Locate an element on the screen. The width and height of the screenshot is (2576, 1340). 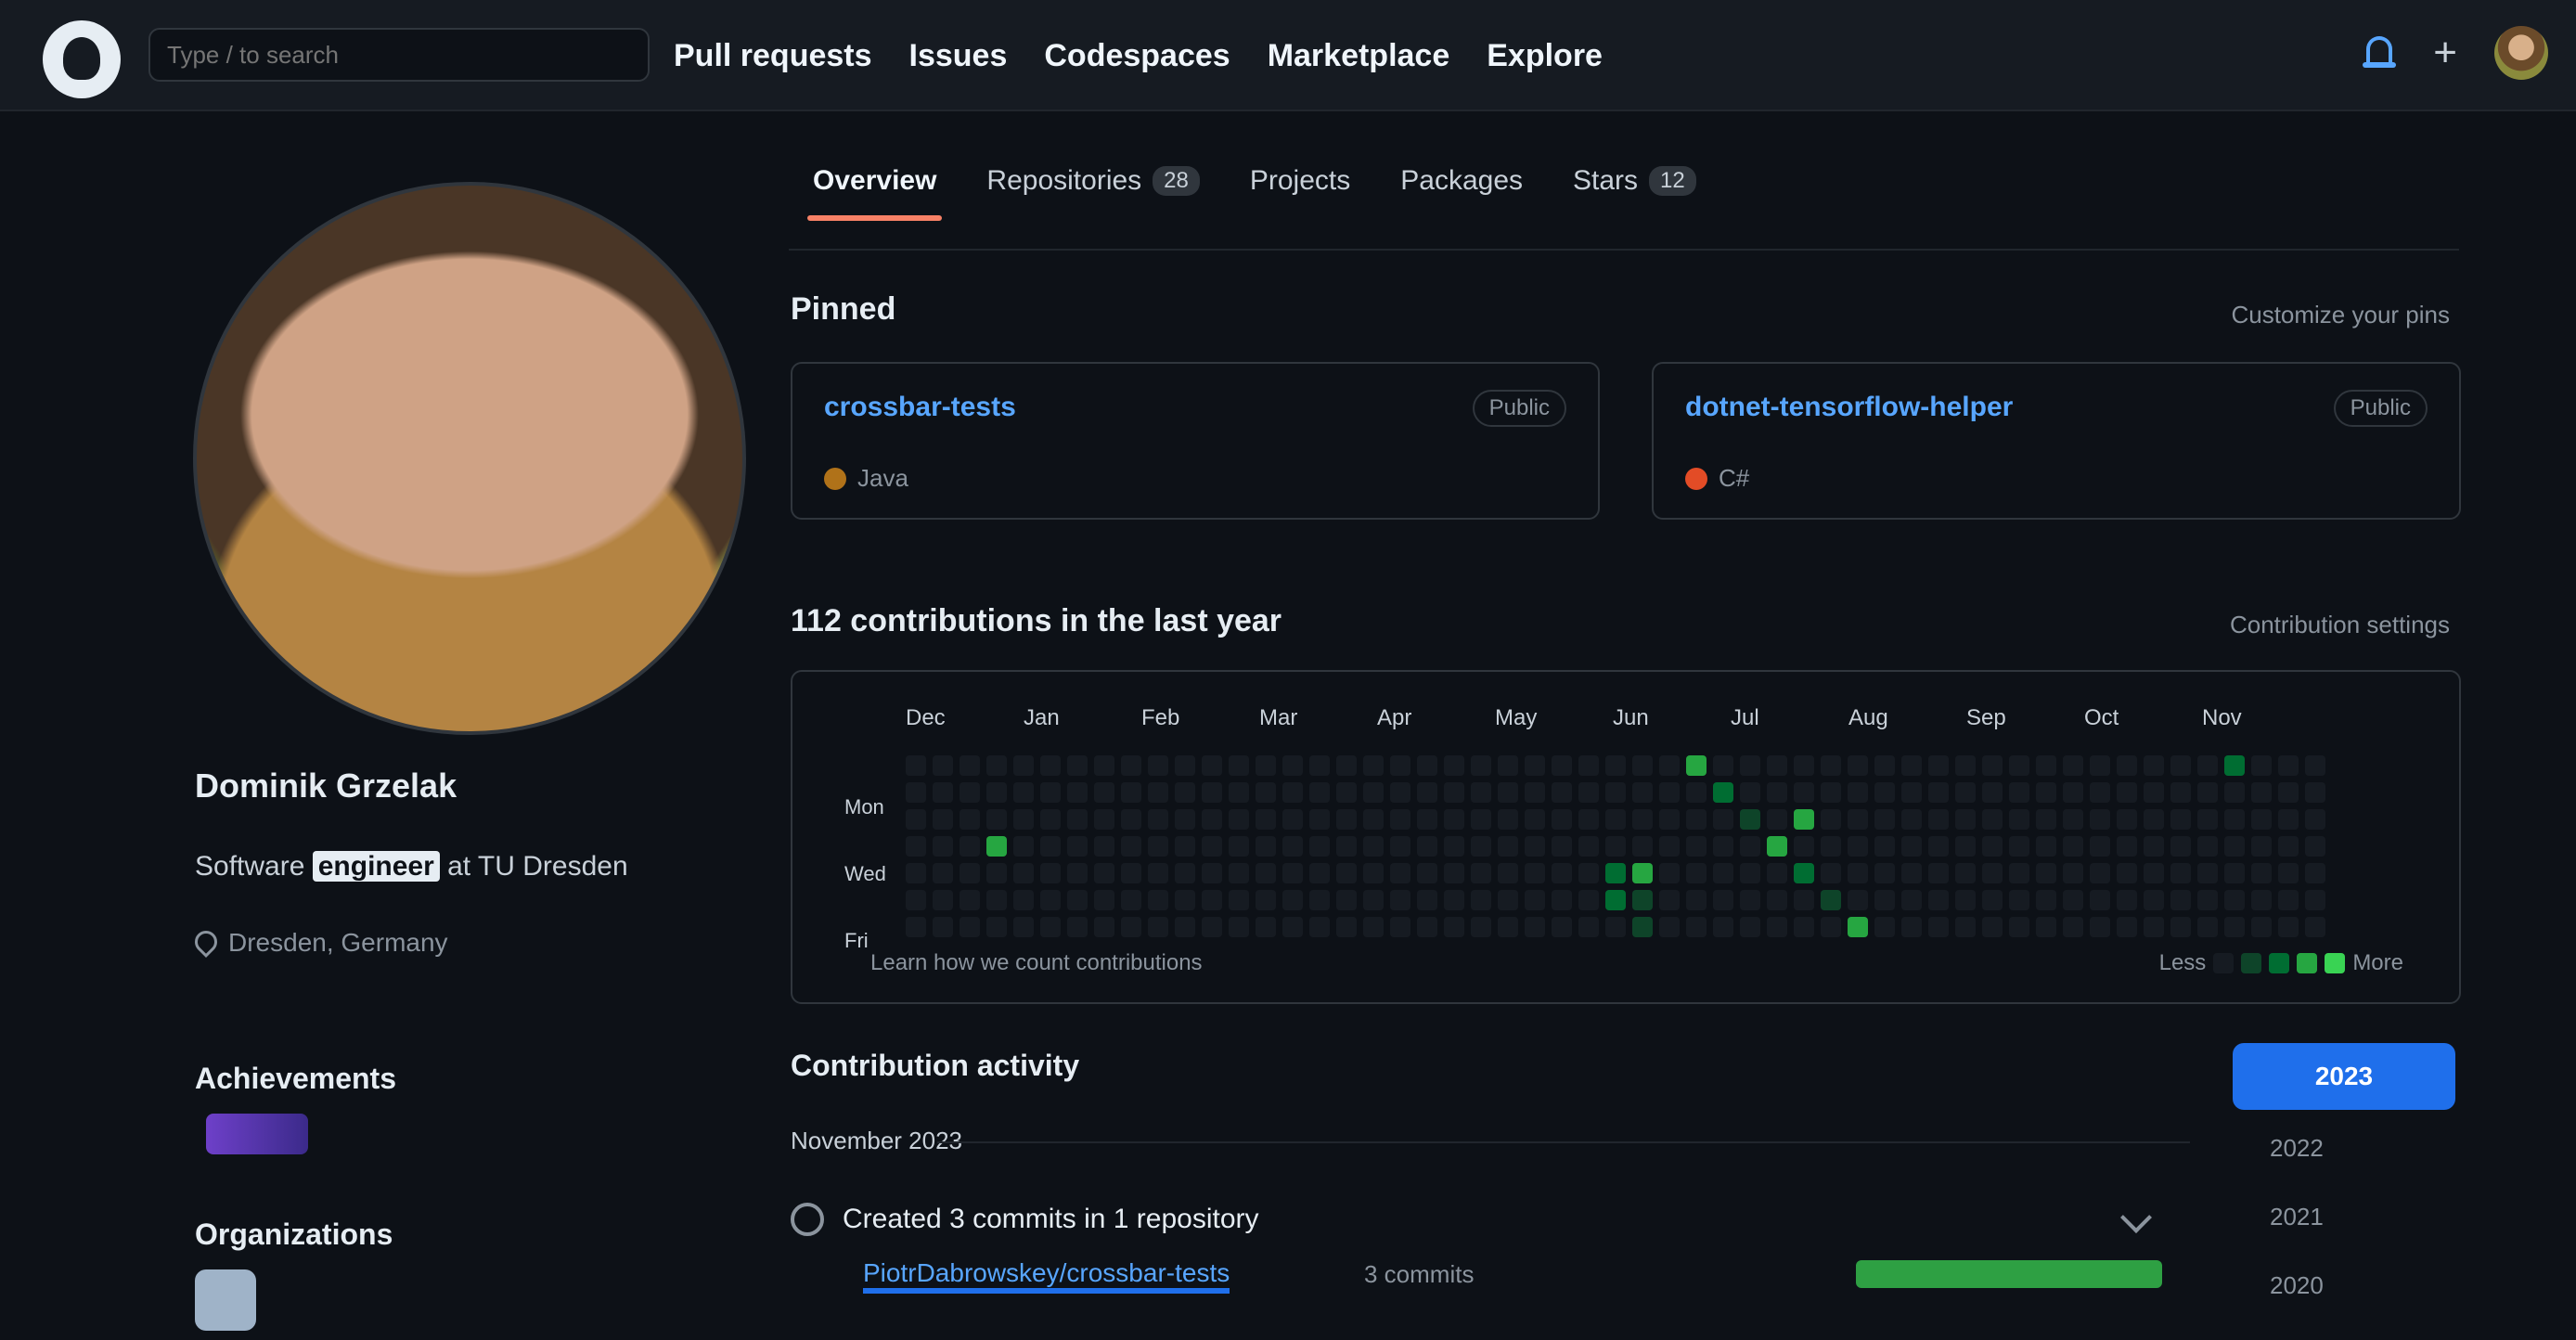
year-link: 2021 is located at coordinates (2297, 1237).